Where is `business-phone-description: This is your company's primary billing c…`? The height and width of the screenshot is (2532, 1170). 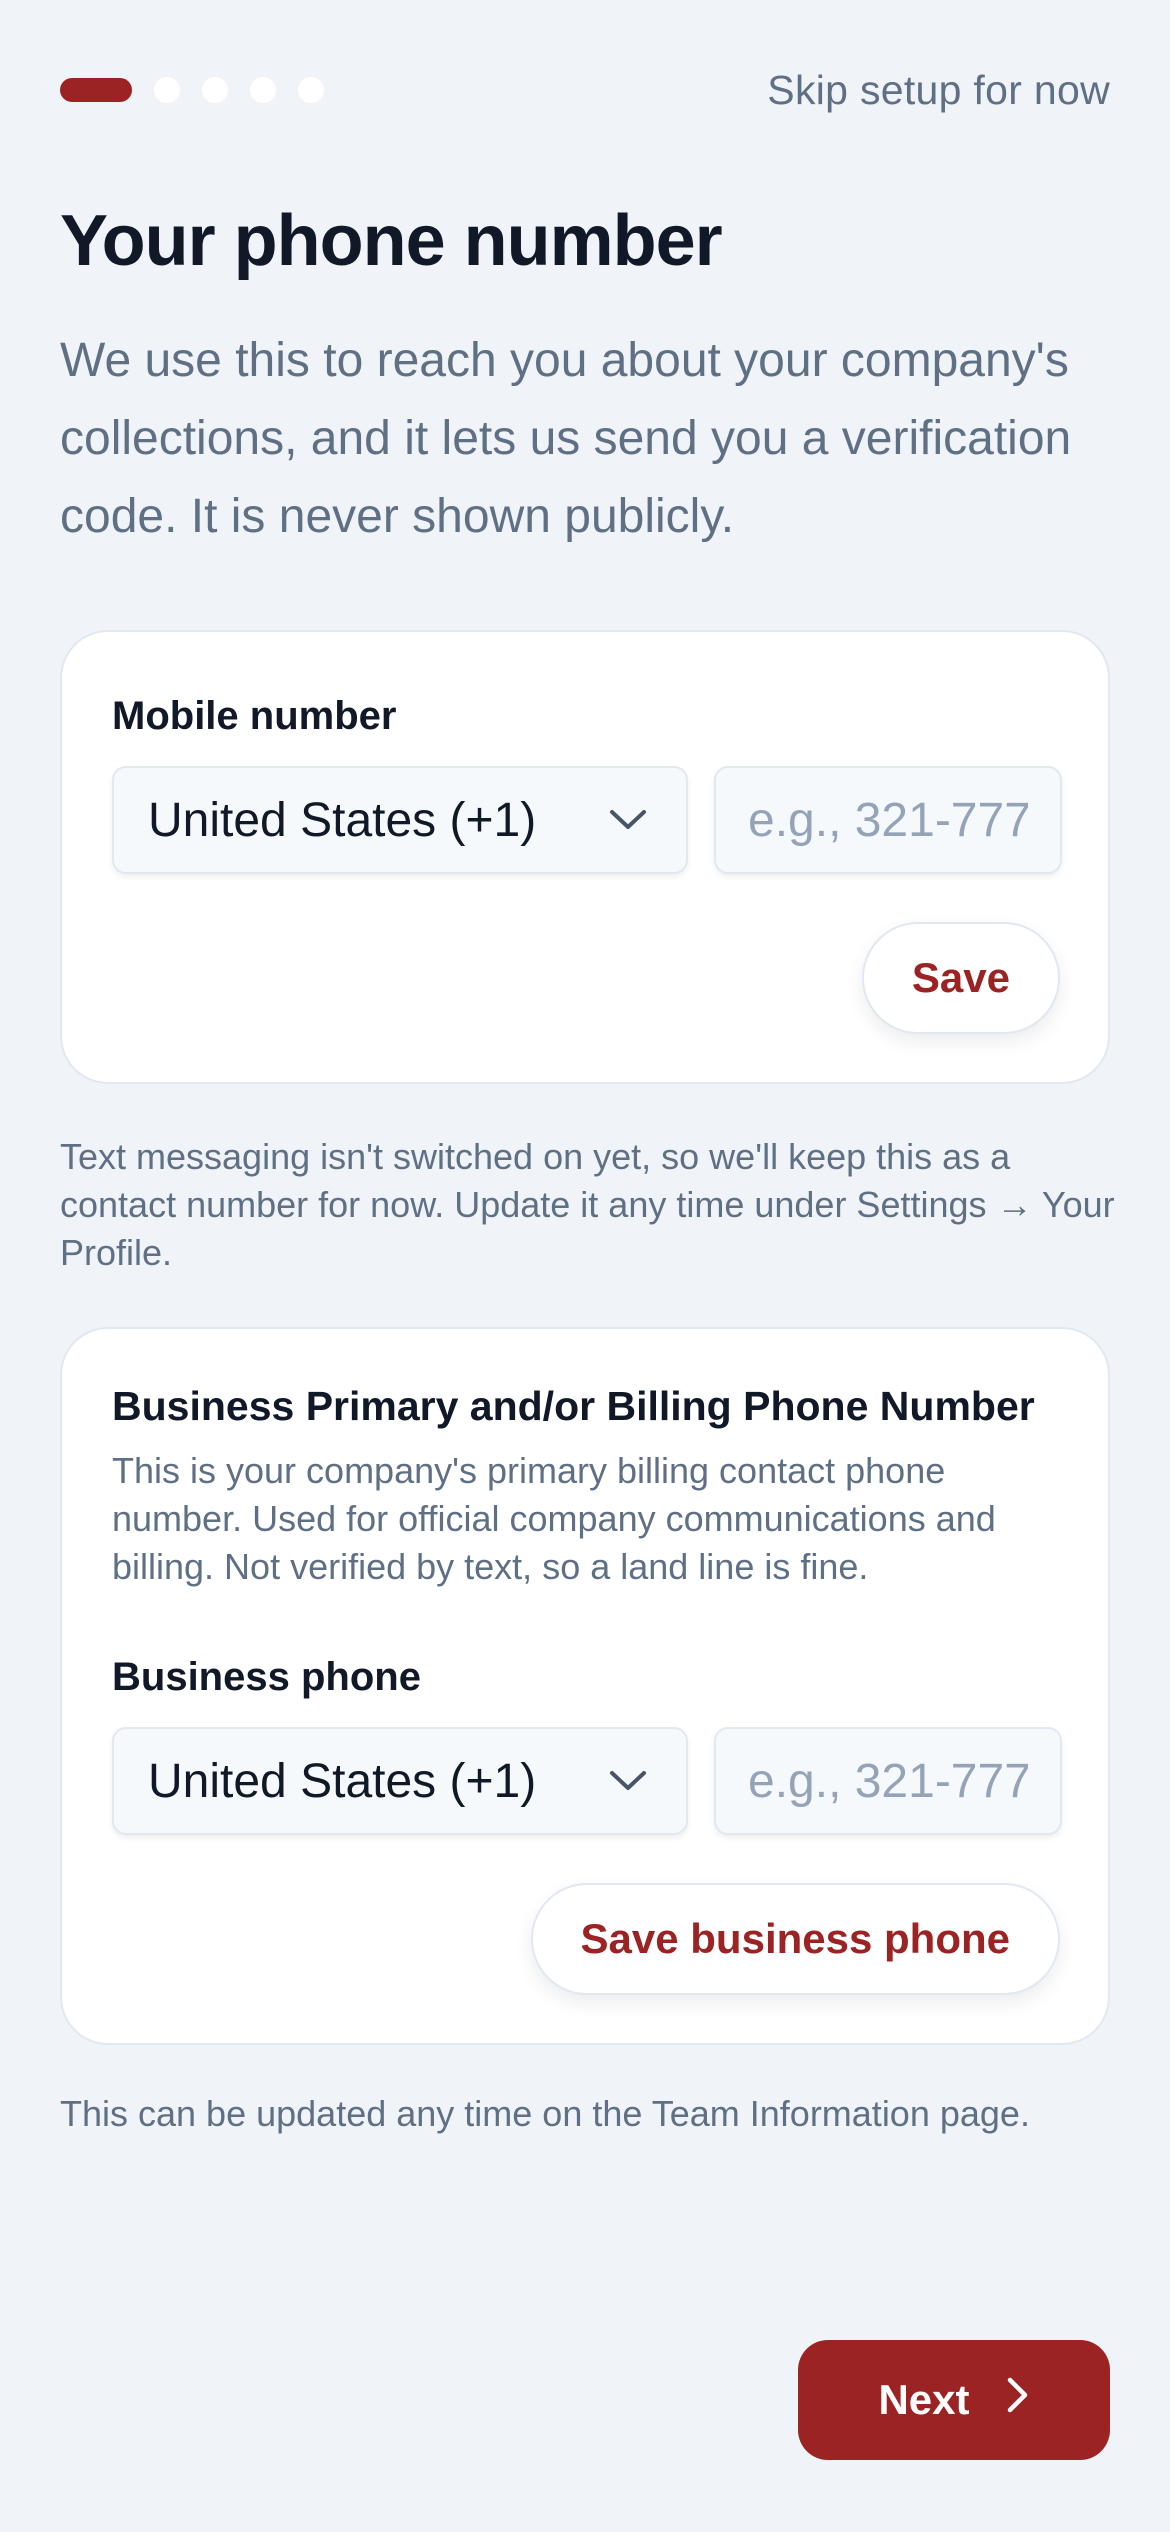 business-phone-description: This is your company's primary billing c… is located at coordinates (554, 1518).